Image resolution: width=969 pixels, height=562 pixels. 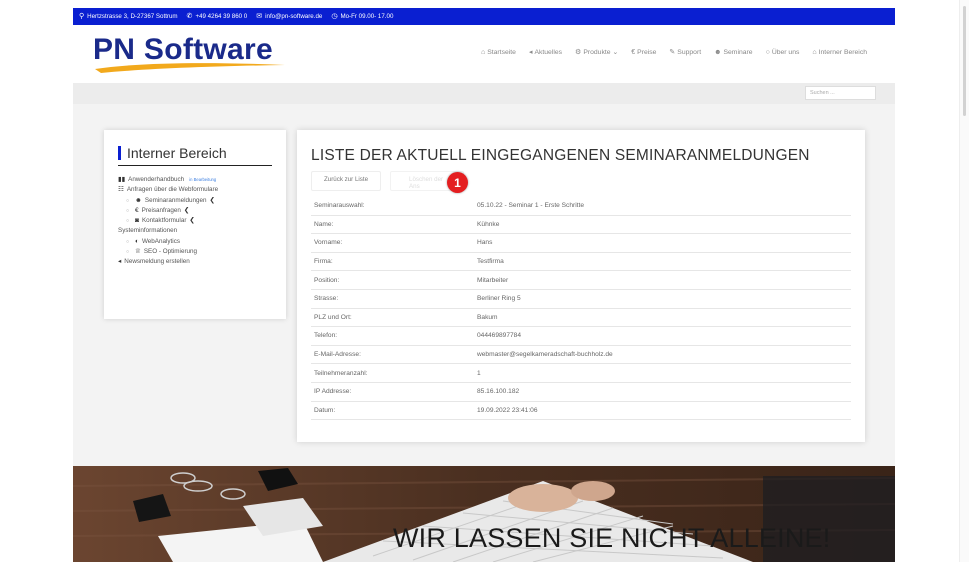 I want to click on clock-icon: ◷, so click(x=334, y=16).